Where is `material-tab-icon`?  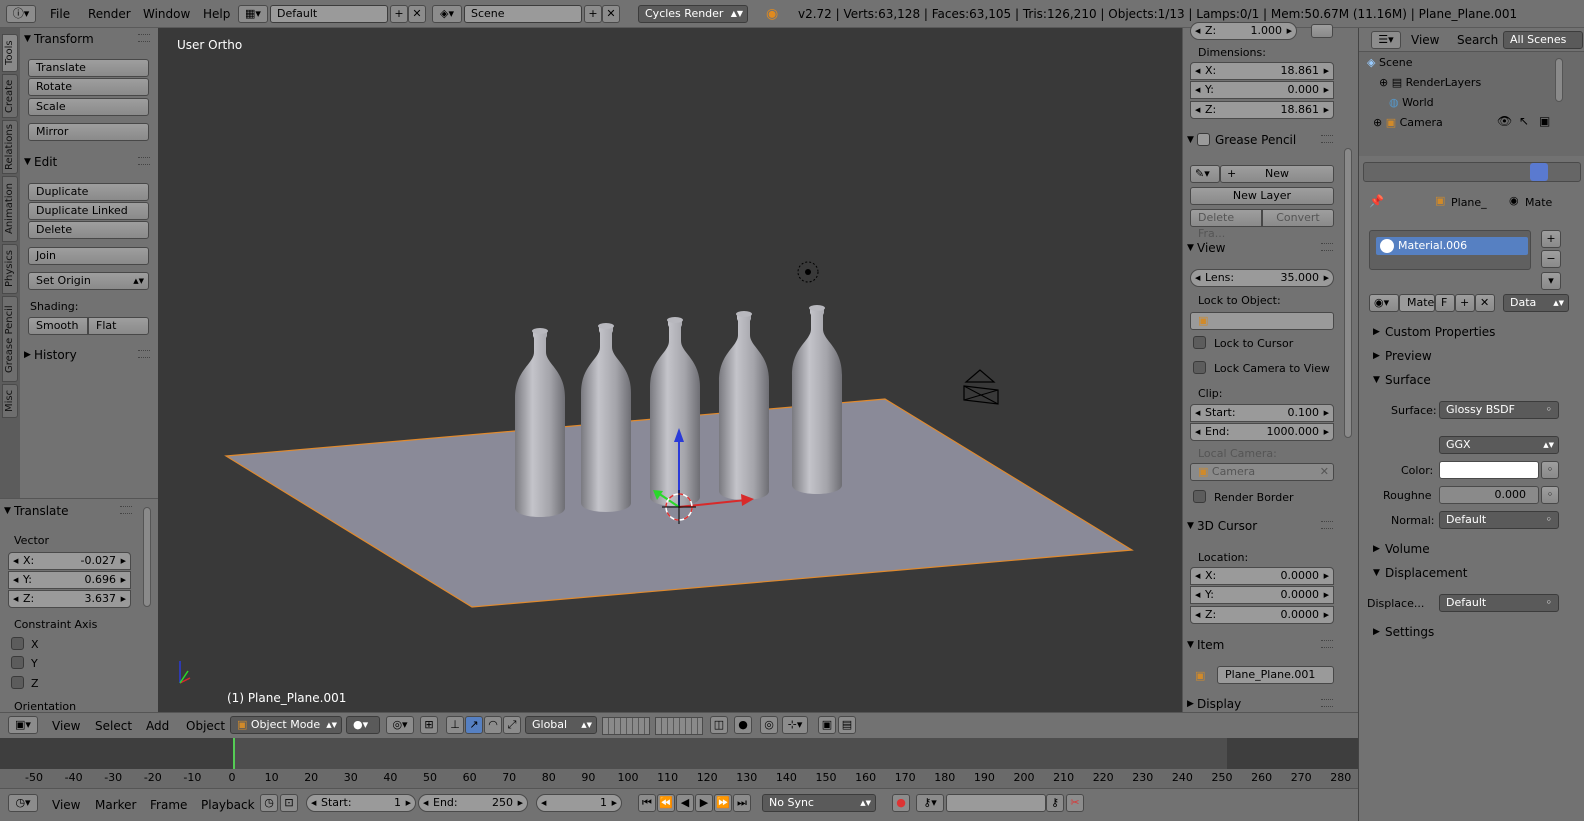
material-tab-icon is located at coordinates (1539, 172).